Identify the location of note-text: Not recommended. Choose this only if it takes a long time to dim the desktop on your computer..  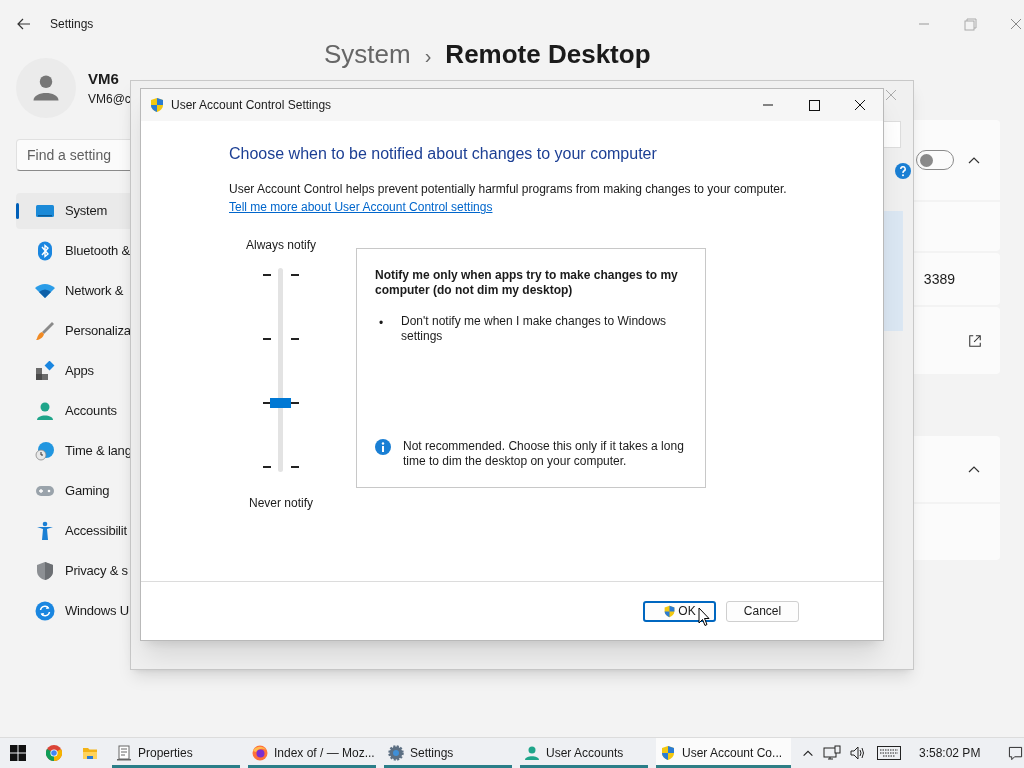
(544, 454).